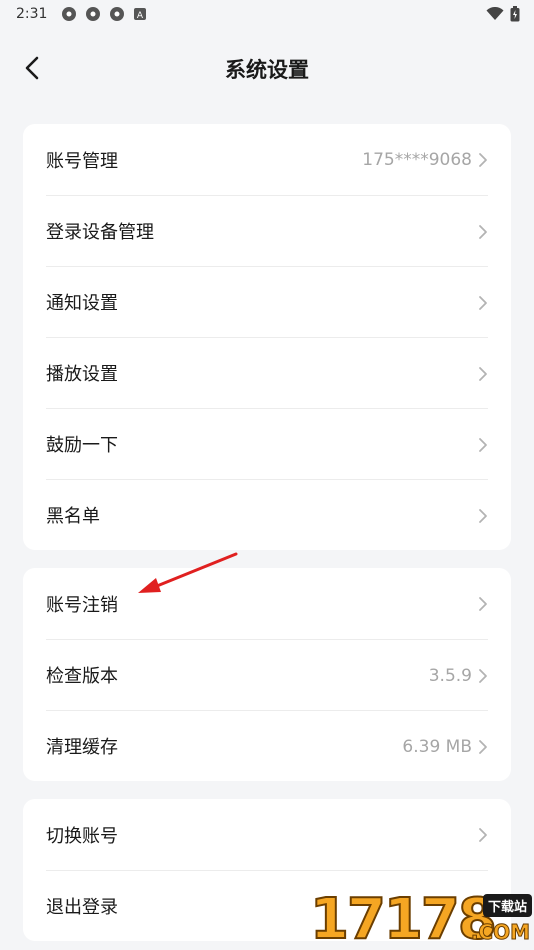 The image size is (534, 950). Describe the element at coordinates (267, 745) in the screenshot. I see `settings-row-clear-cache: 清理缓存 6.39 MB` at that location.